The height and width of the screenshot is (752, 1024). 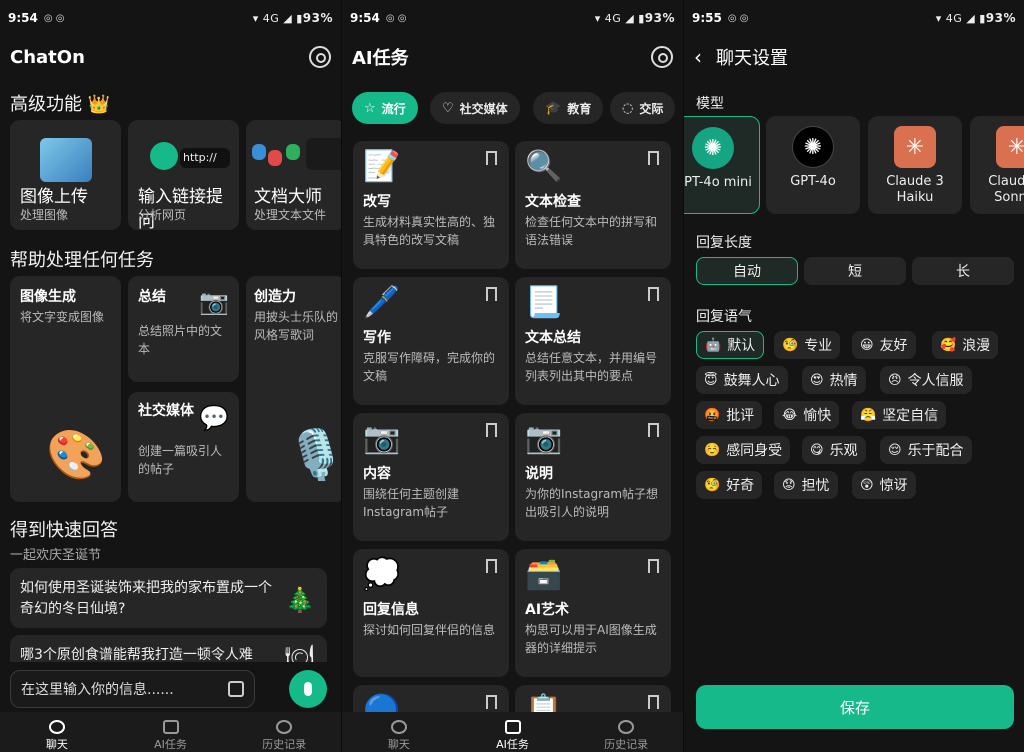 What do you see at coordinates (855, 707) in the screenshot?
I see `save-button: 保存` at bounding box center [855, 707].